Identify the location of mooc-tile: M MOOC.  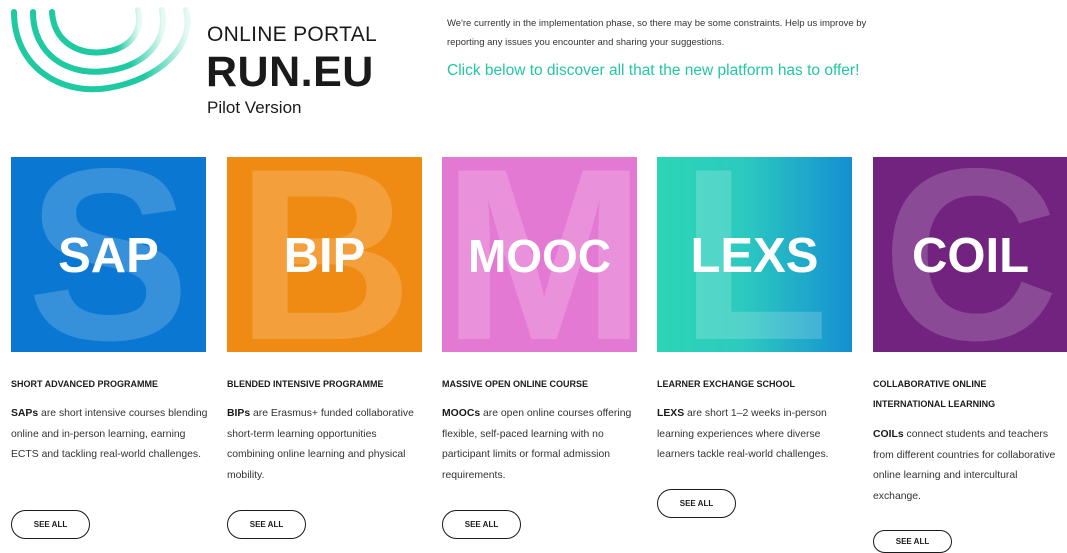
(539, 254).